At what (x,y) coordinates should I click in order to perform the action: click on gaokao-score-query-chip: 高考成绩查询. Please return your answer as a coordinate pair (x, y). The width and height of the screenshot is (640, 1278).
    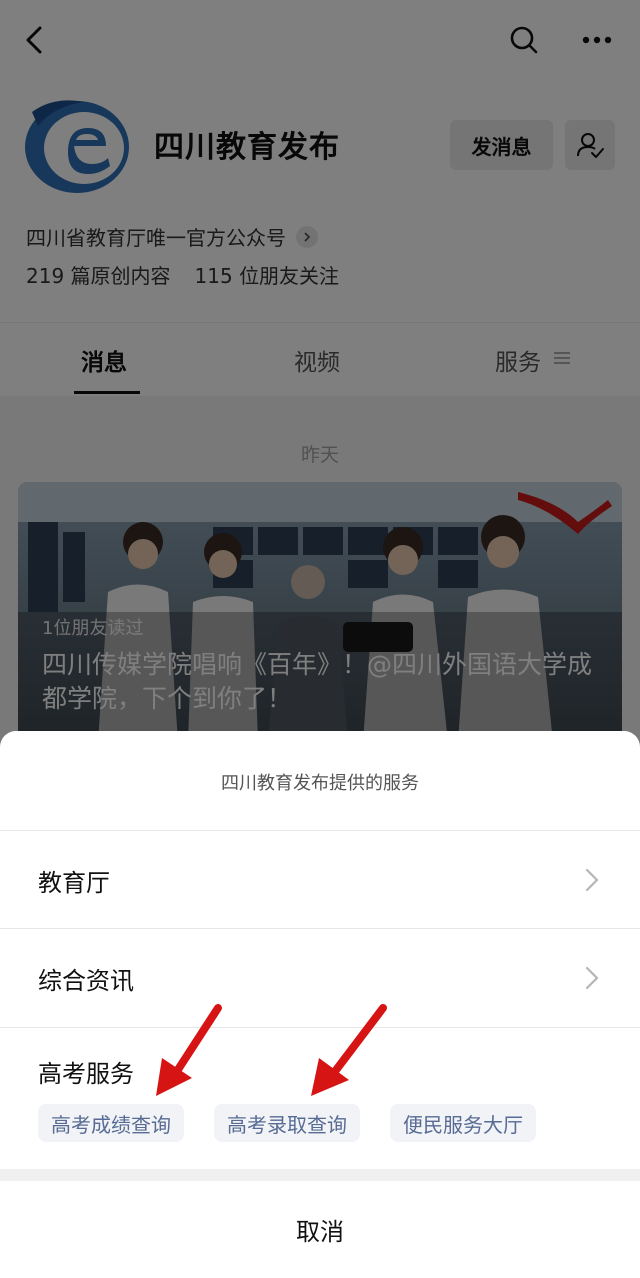
    Looking at the image, I should click on (111, 1123).